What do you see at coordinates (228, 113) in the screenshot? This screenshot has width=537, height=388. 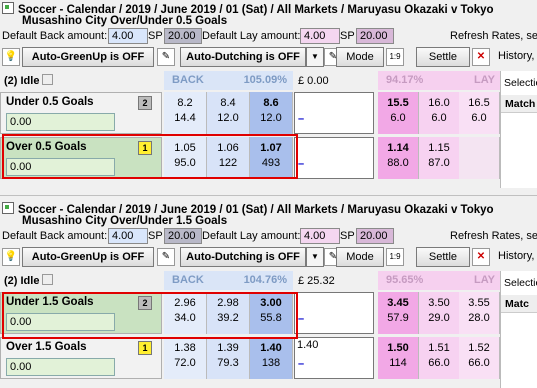 I see `back-price-cell: 8.4 12.0` at bounding box center [228, 113].